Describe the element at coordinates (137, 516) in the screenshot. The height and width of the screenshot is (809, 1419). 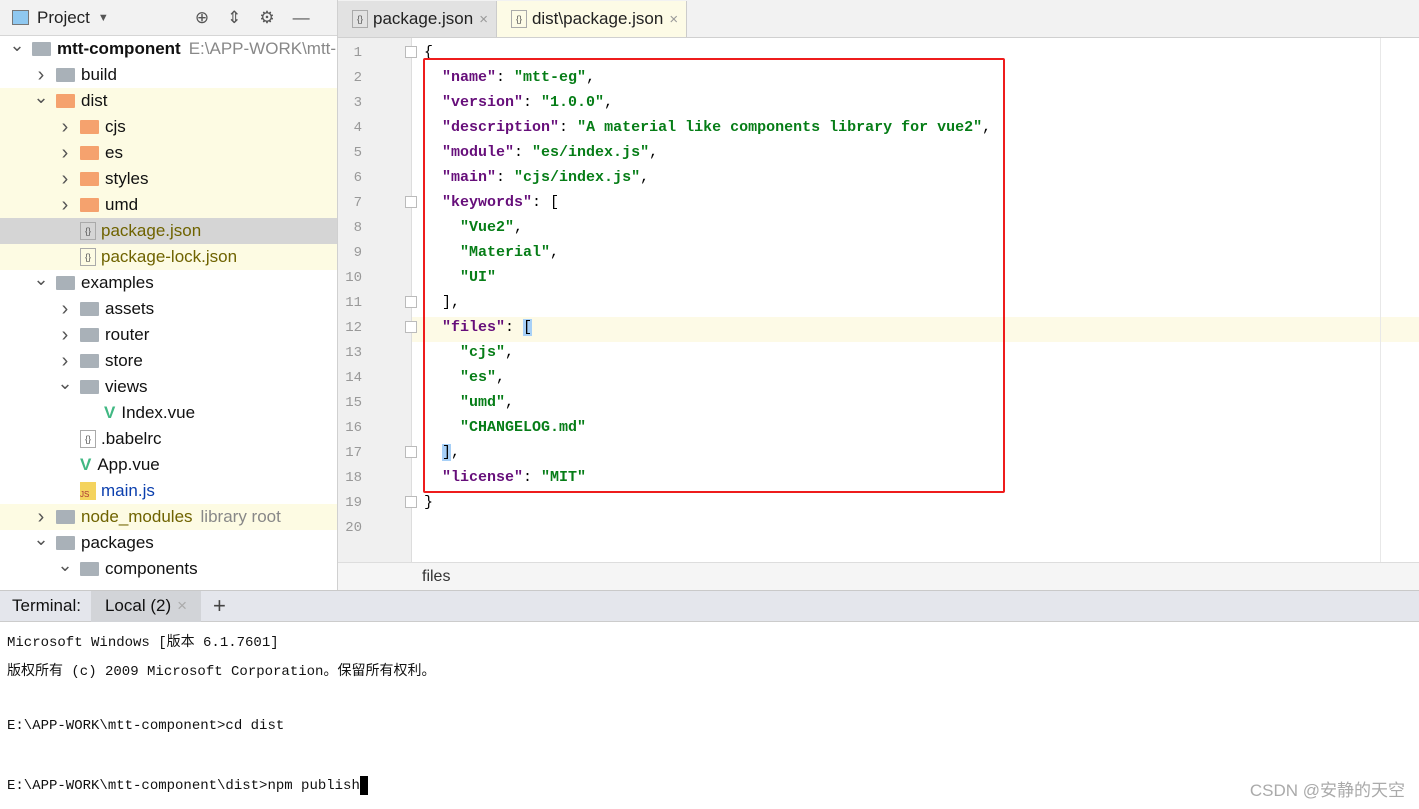
I see `tree-item-label: node_modules` at that location.